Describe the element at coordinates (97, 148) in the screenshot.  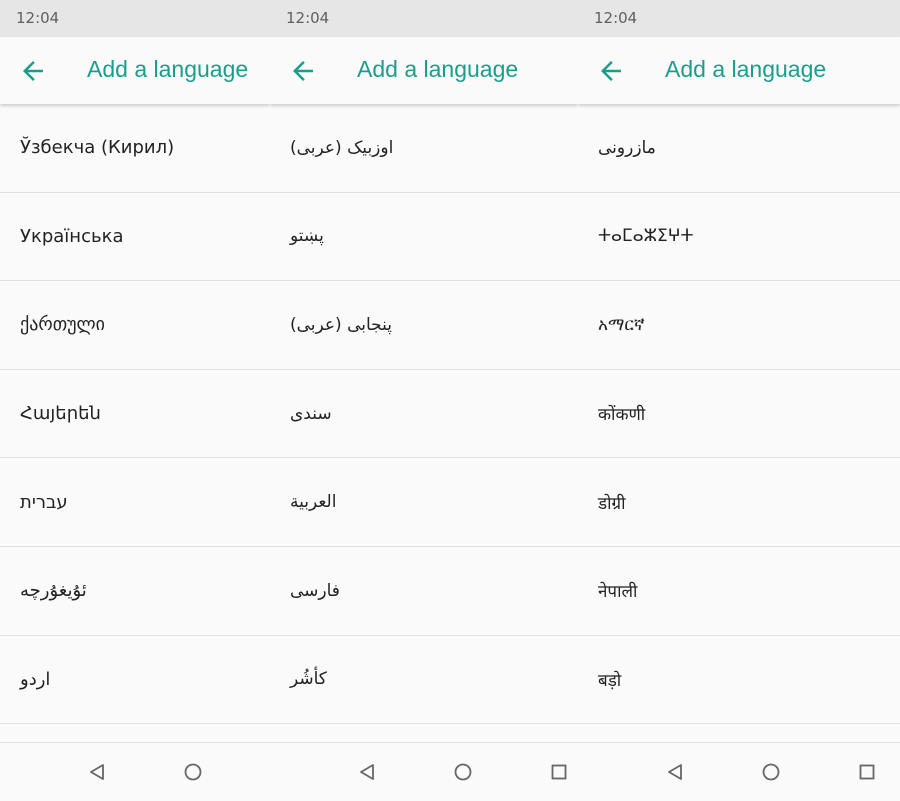
I see `language-label: Ўзбекча (Кирил)` at that location.